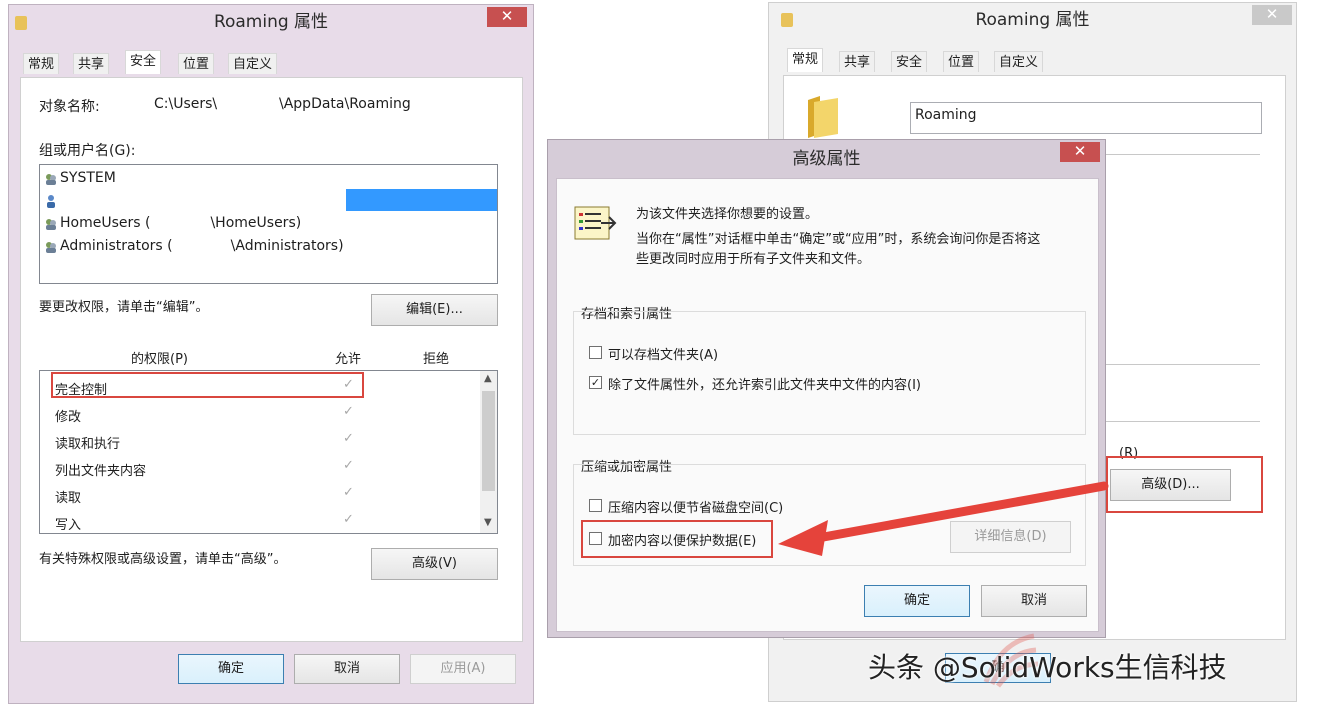 This screenshot has height=706, width=1327. What do you see at coordinates (287, 246) in the screenshot?
I see `user-name-end: \Administrators)` at bounding box center [287, 246].